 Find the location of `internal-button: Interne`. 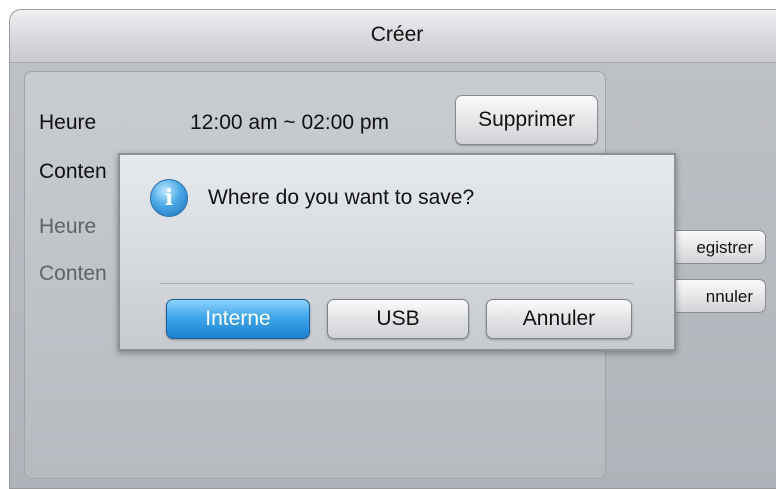

internal-button: Interne is located at coordinates (238, 319).